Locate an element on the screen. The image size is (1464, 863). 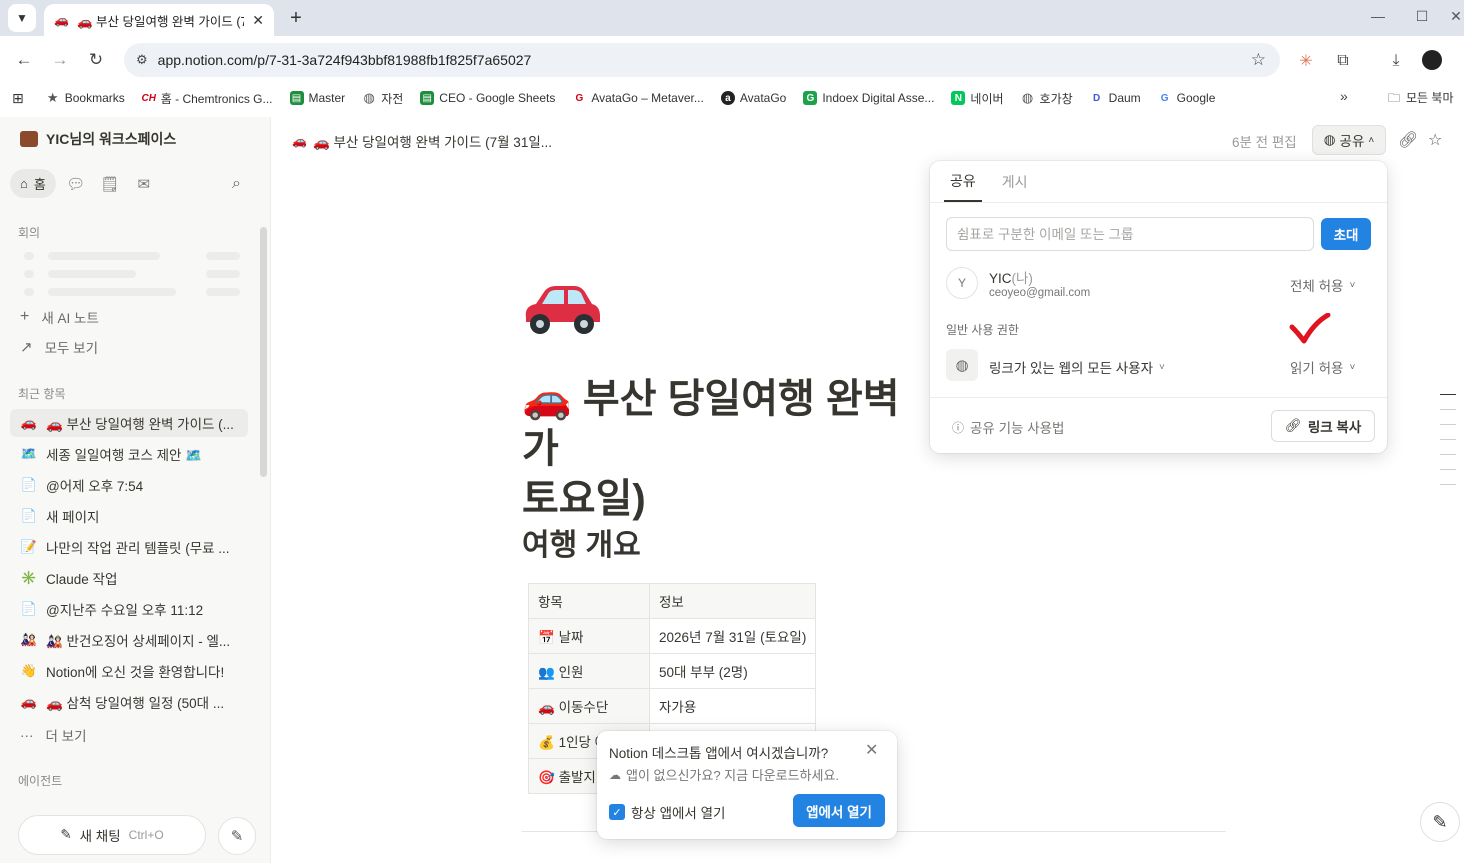
section-heading: 여행 개요 is located at coordinates (581, 542).